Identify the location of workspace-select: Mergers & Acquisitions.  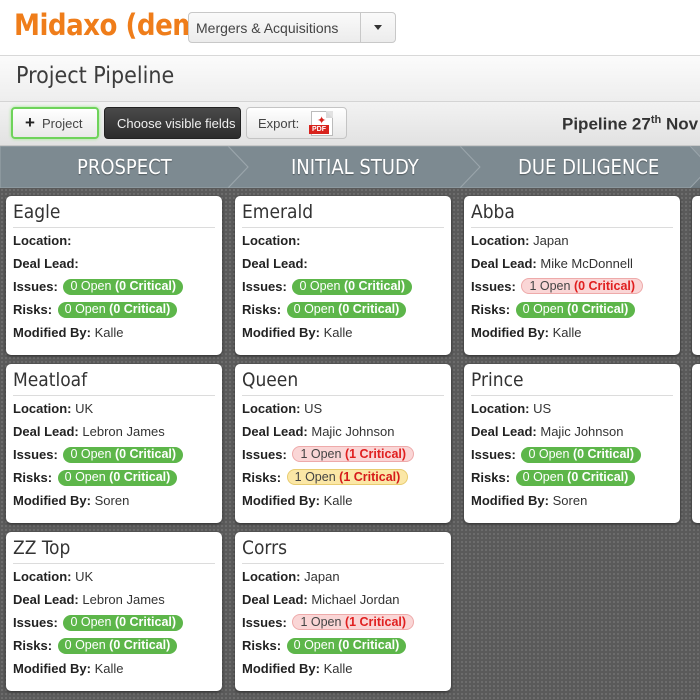
(292, 27).